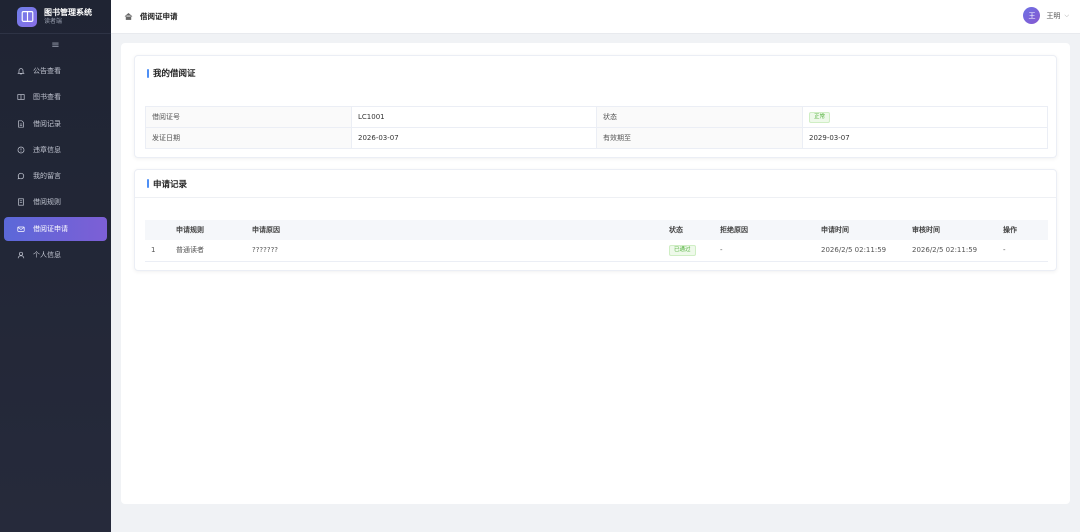 The height and width of the screenshot is (532, 1080). Describe the element at coordinates (47, 202) in the screenshot. I see `sidebar-item-label: 借阅规则` at that location.